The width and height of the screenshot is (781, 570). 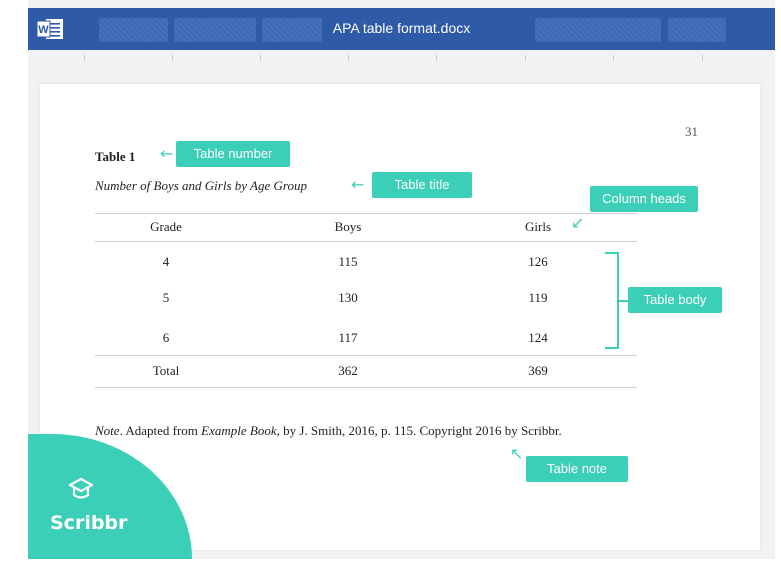 I want to click on table-cell: 115, so click(x=348, y=261).